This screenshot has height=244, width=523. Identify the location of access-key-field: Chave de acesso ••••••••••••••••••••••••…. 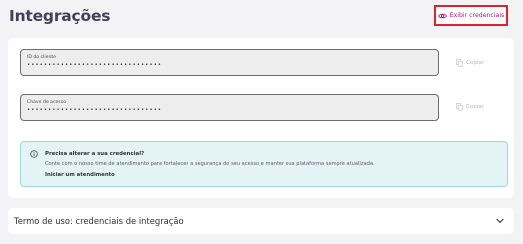
(229, 107).